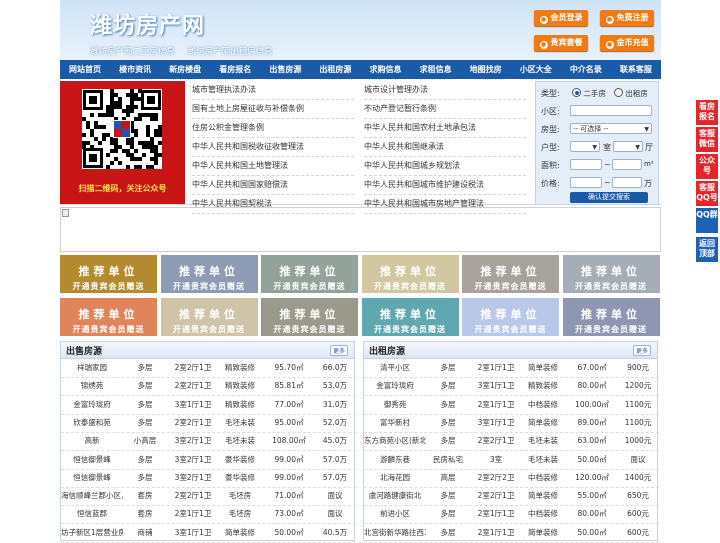  What do you see at coordinates (627, 164) in the screenshot?
I see `area-max-input` at bounding box center [627, 164].